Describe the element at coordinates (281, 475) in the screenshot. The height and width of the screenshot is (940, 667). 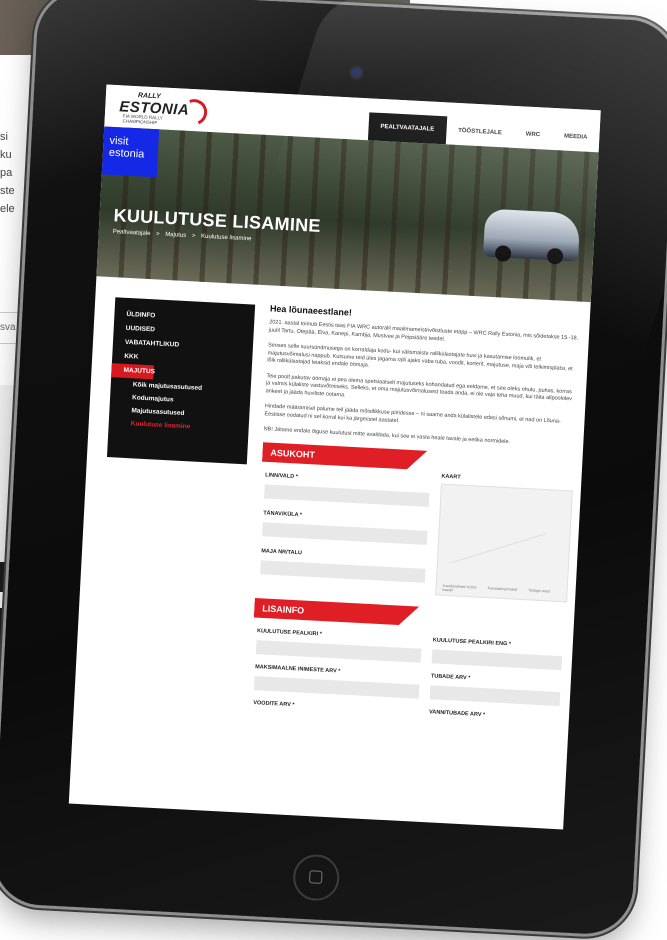
I see `linn-label: LINN/VALD *` at that location.